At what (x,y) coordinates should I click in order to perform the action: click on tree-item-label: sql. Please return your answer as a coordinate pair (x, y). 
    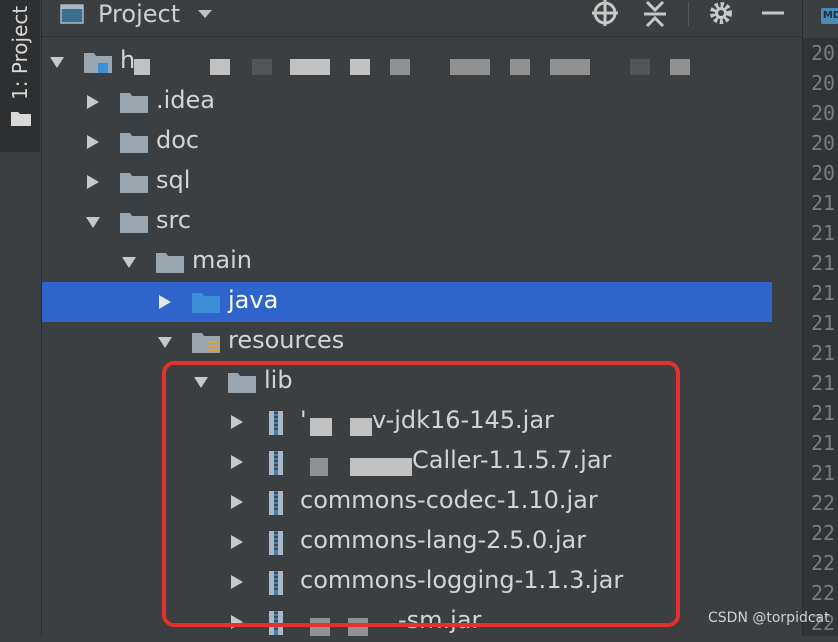
    Looking at the image, I should click on (173, 180).